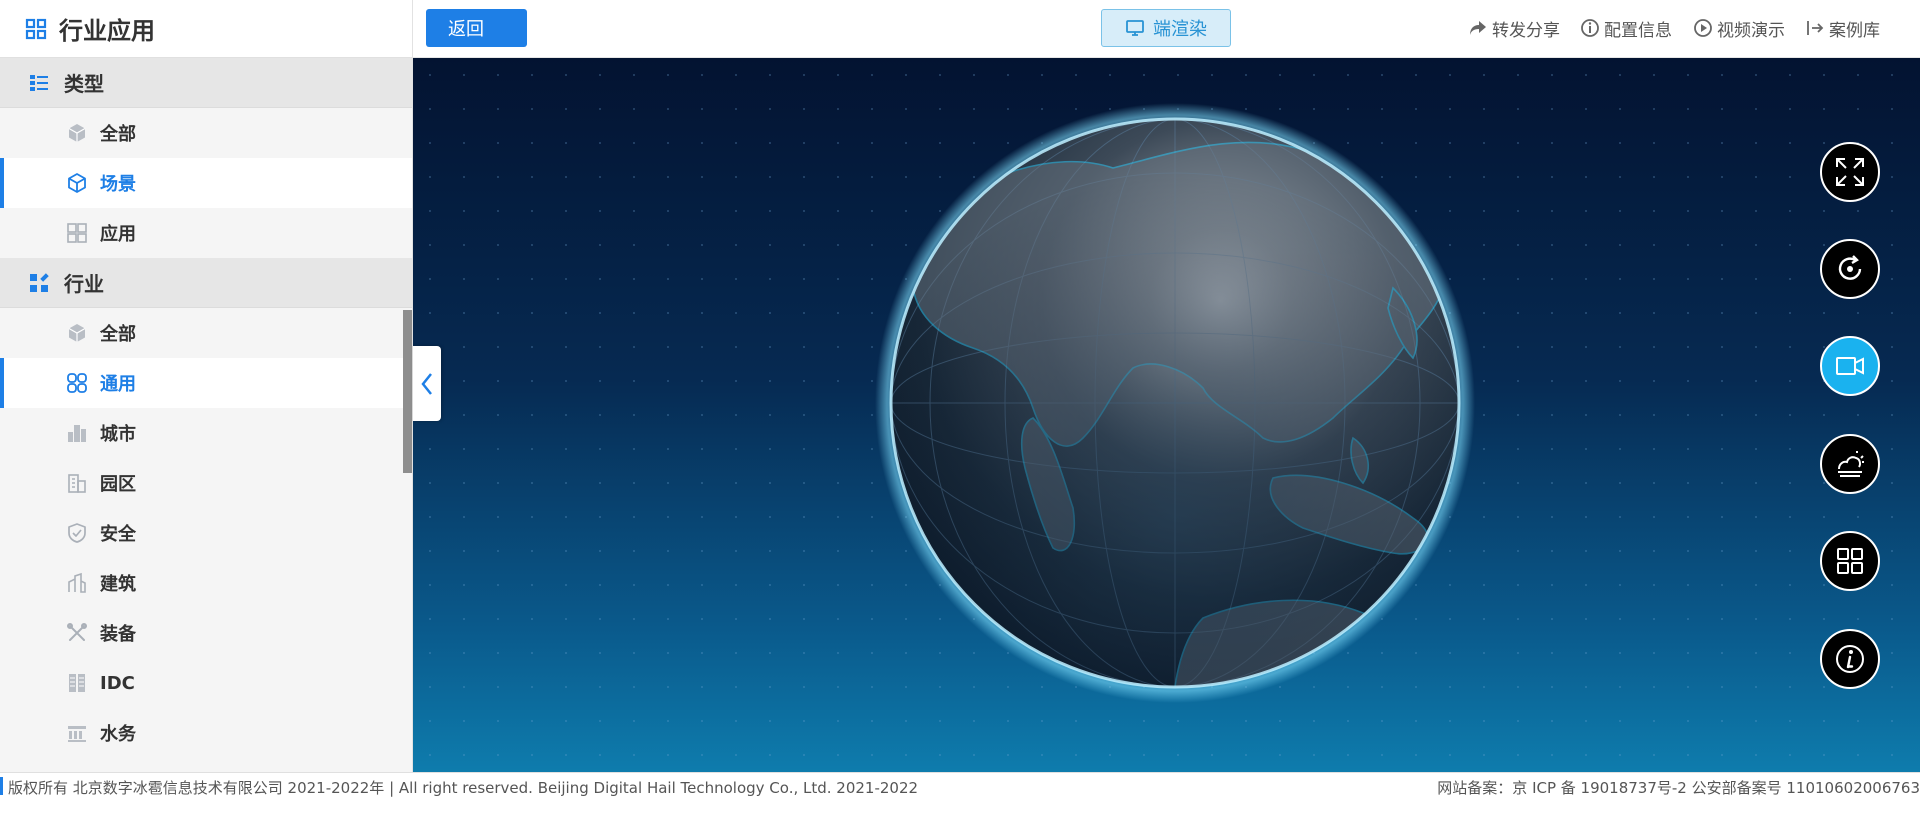 This screenshot has height=822, width=1920. Describe the element at coordinates (1, 786) in the screenshot. I see `footer-accent-bar` at that location.